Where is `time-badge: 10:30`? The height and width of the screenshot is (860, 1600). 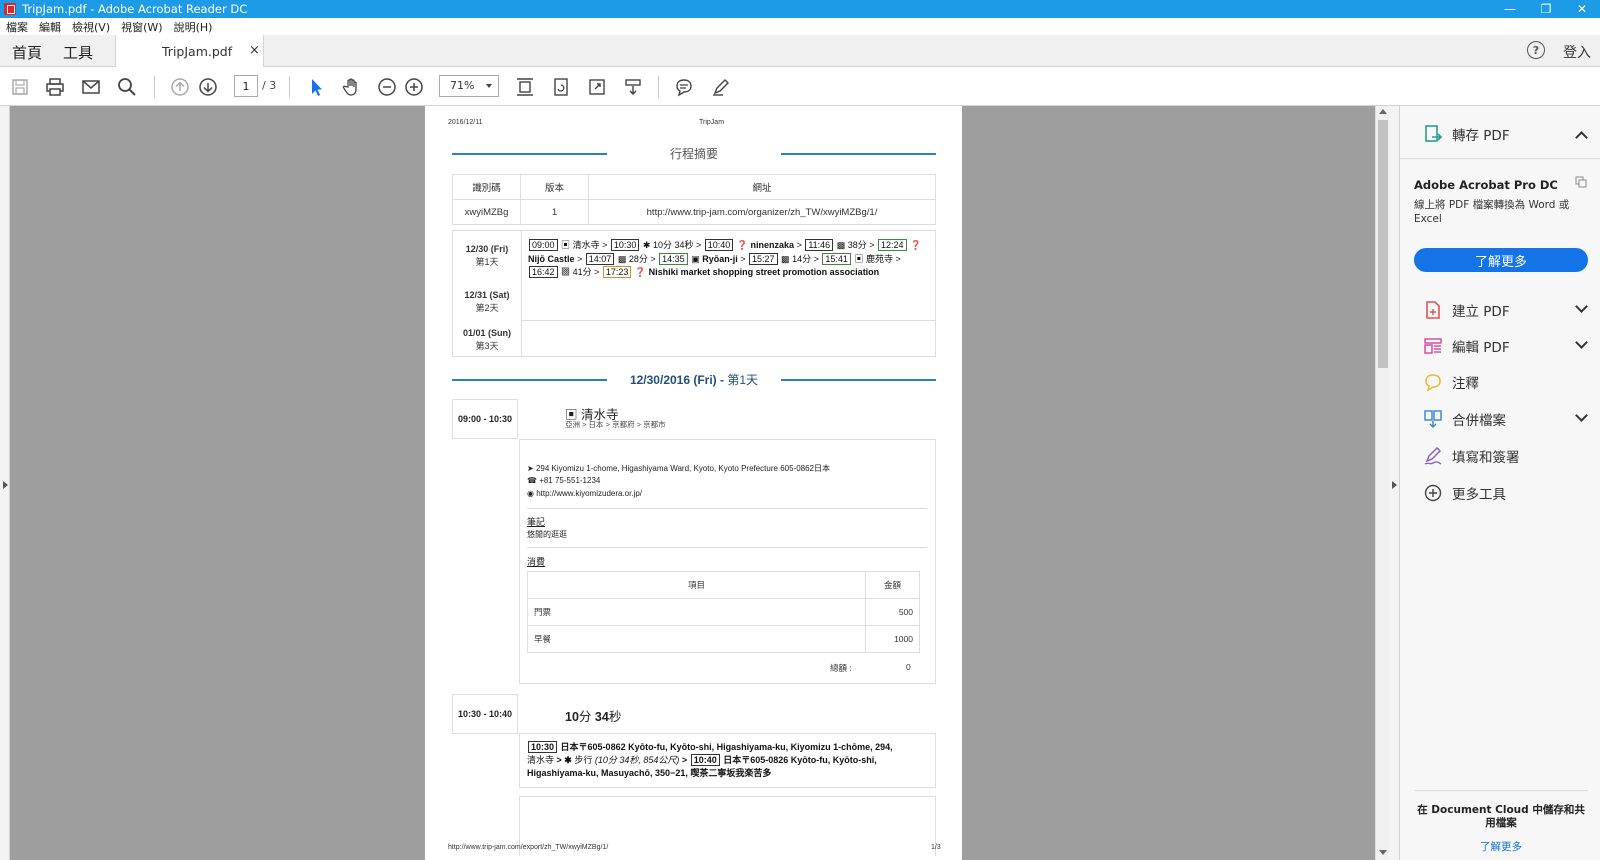 time-badge: 10:30 is located at coordinates (625, 245).